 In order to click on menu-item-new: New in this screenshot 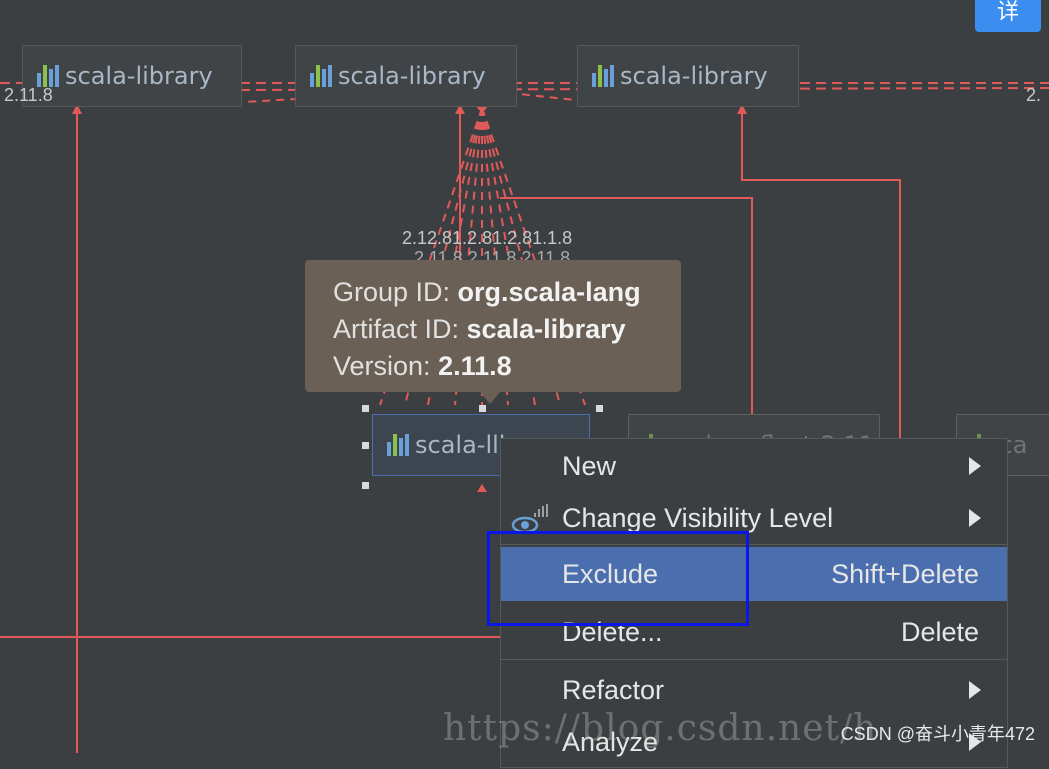, I will do `click(754, 466)`.